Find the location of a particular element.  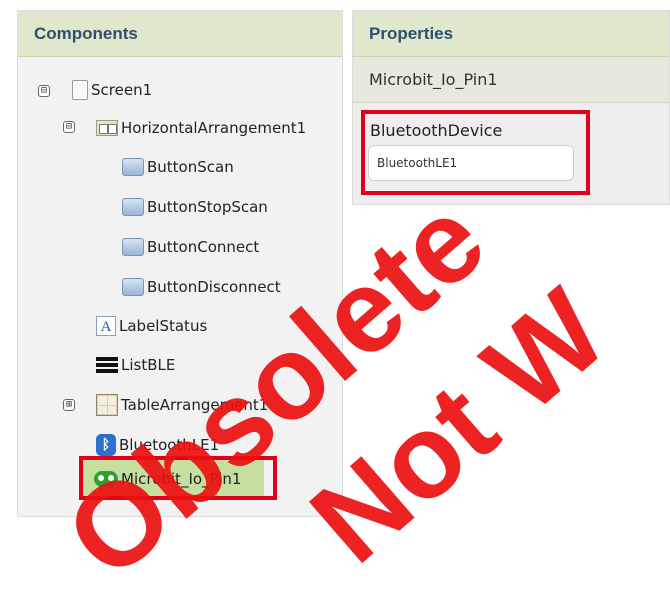

components-header: Components is located at coordinates (180, 34).